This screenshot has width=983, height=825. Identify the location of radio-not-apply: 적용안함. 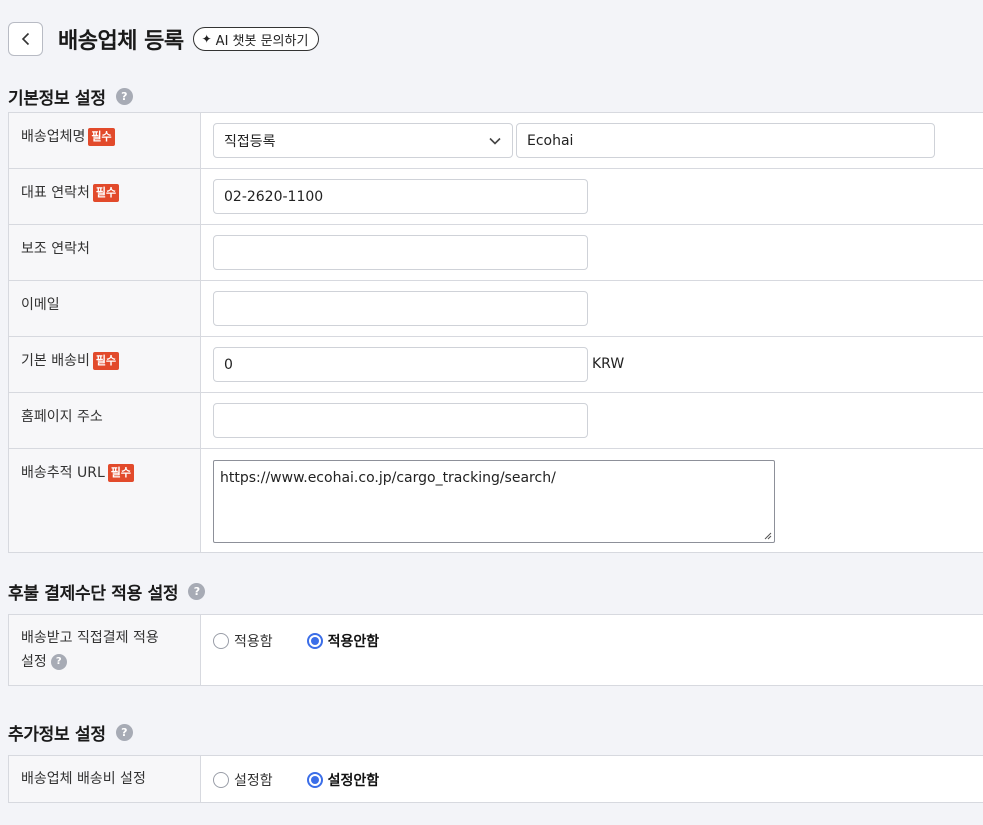
(343, 641).